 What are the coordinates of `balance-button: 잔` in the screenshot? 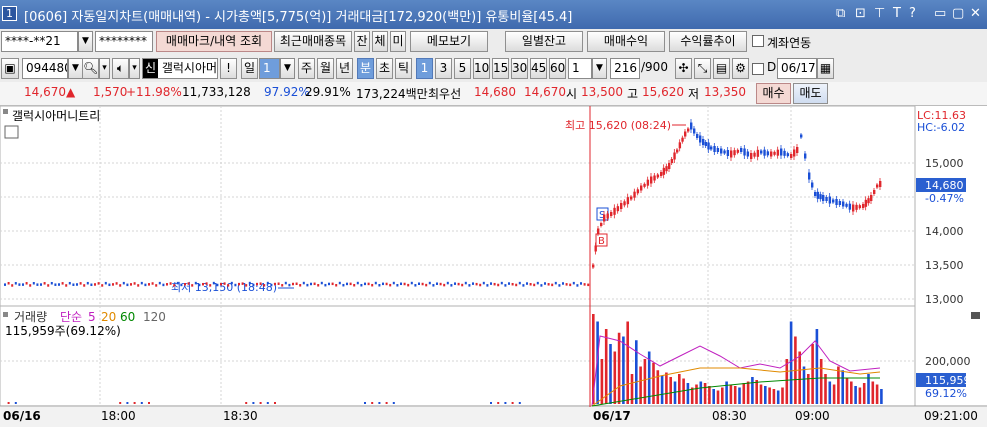 It's located at (362, 41).